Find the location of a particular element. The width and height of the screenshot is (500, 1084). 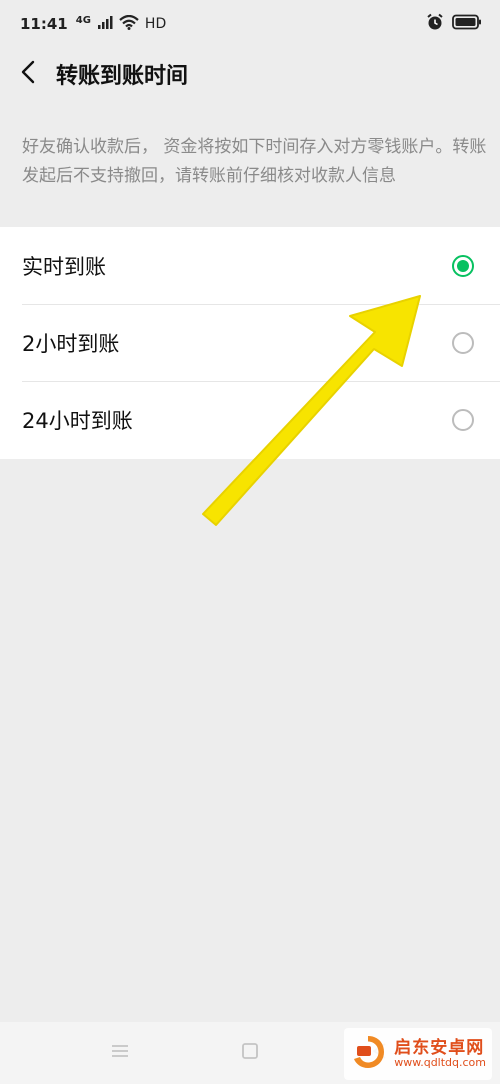

signal-icon is located at coordinates (105, 24).